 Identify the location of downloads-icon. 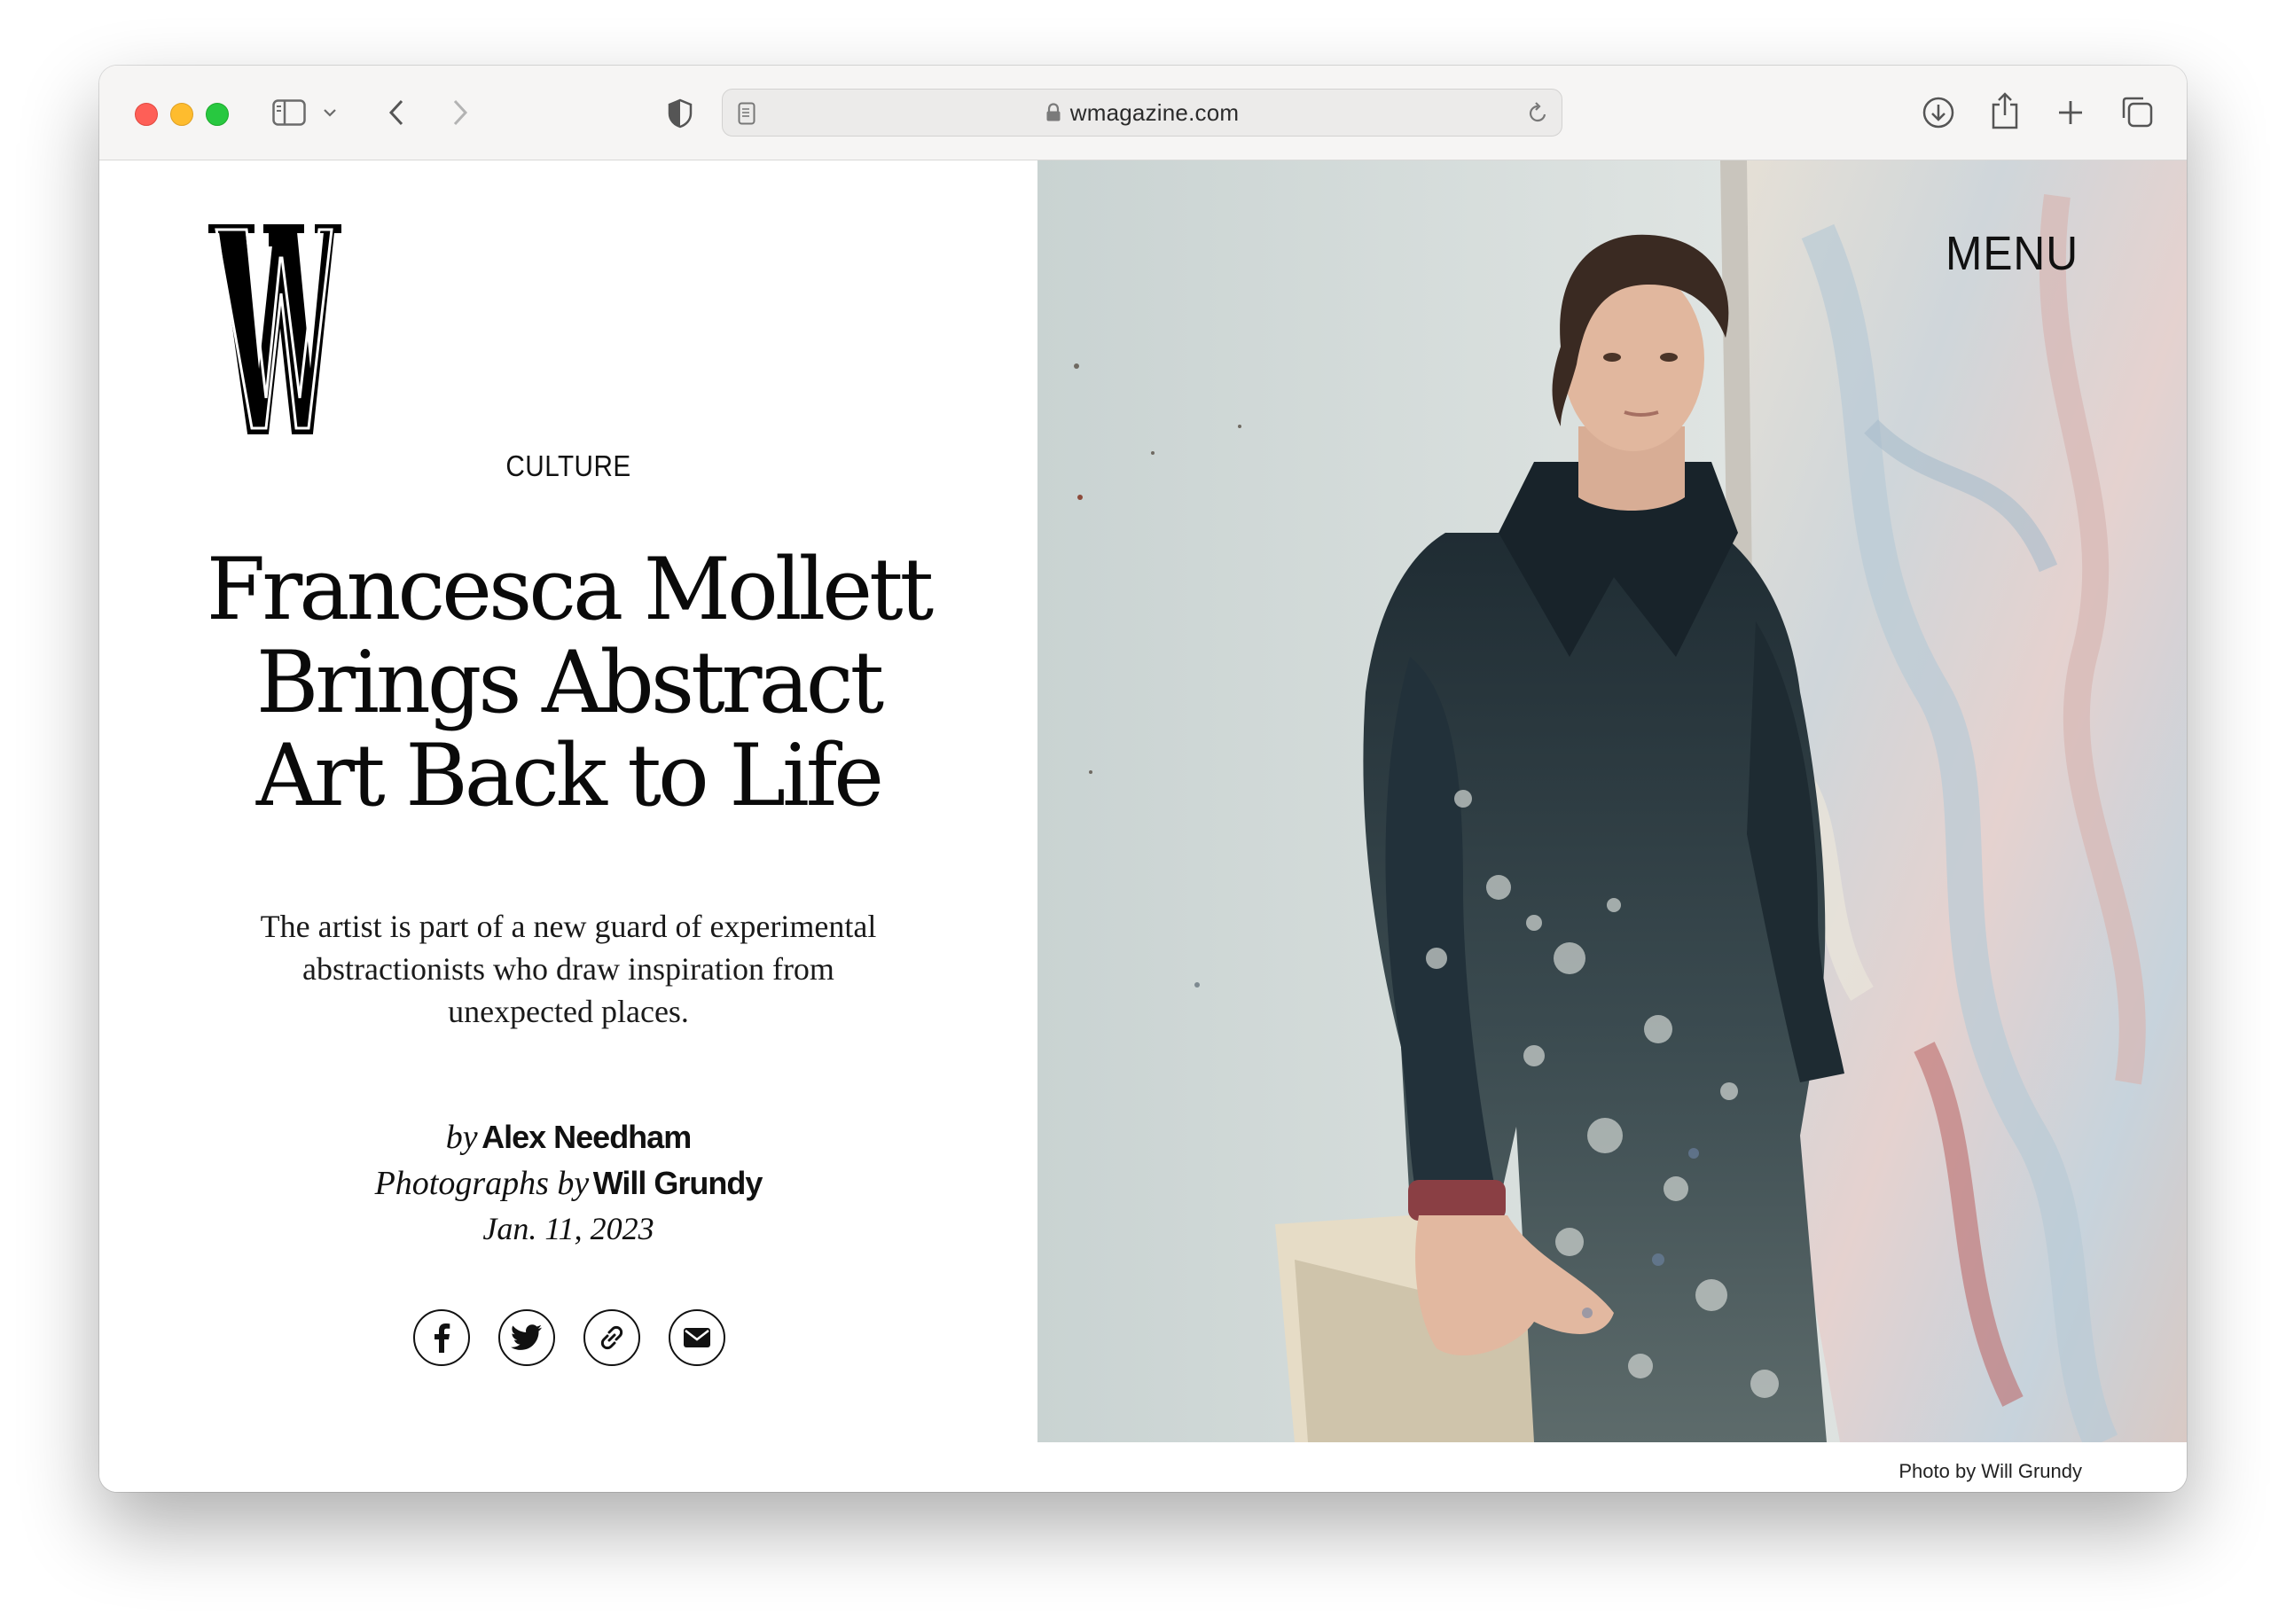
(1938, 112).